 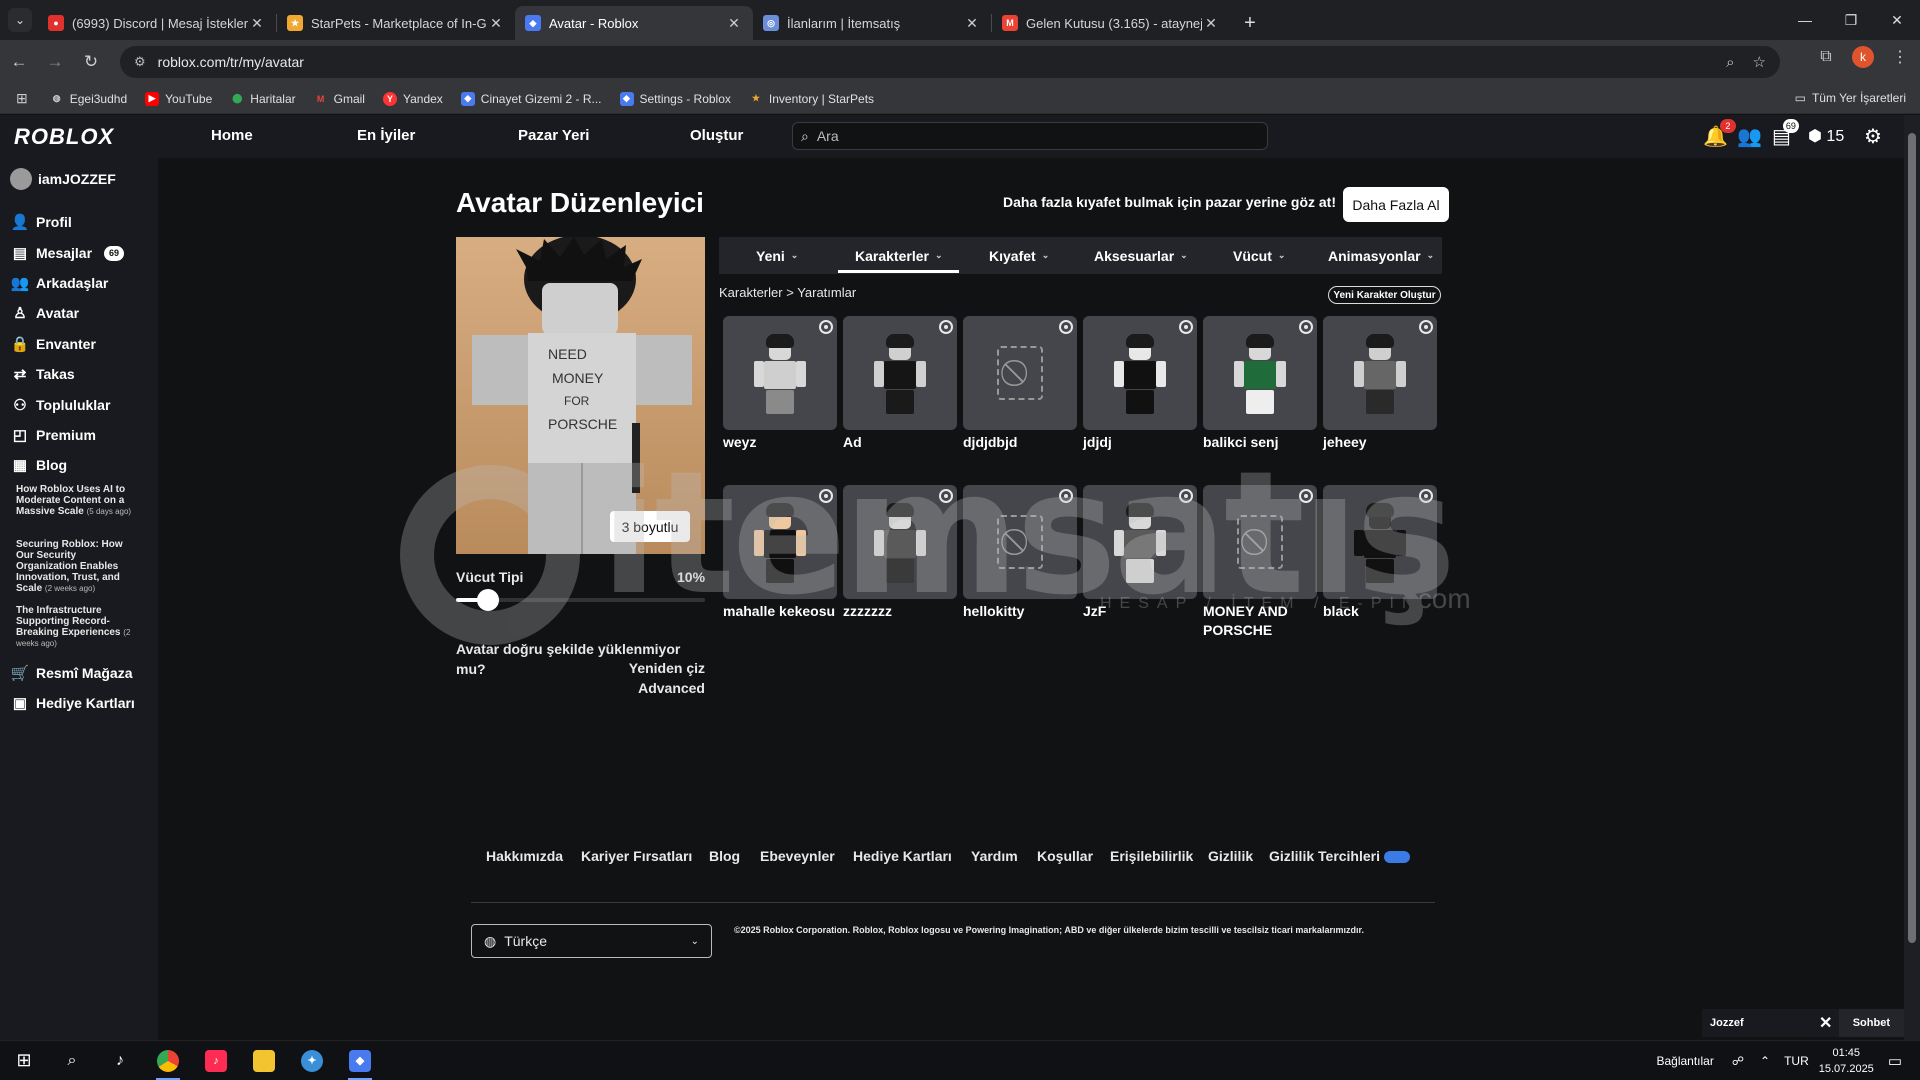 I want to click on tab-body: Vücut ⌄, so click(x=1259, y=255).